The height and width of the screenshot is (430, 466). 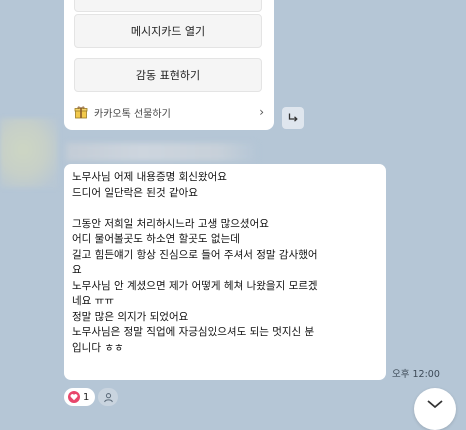 I want to click on message-line: 정말 많은 의지가 되었어요, so click(x=130, y=316).